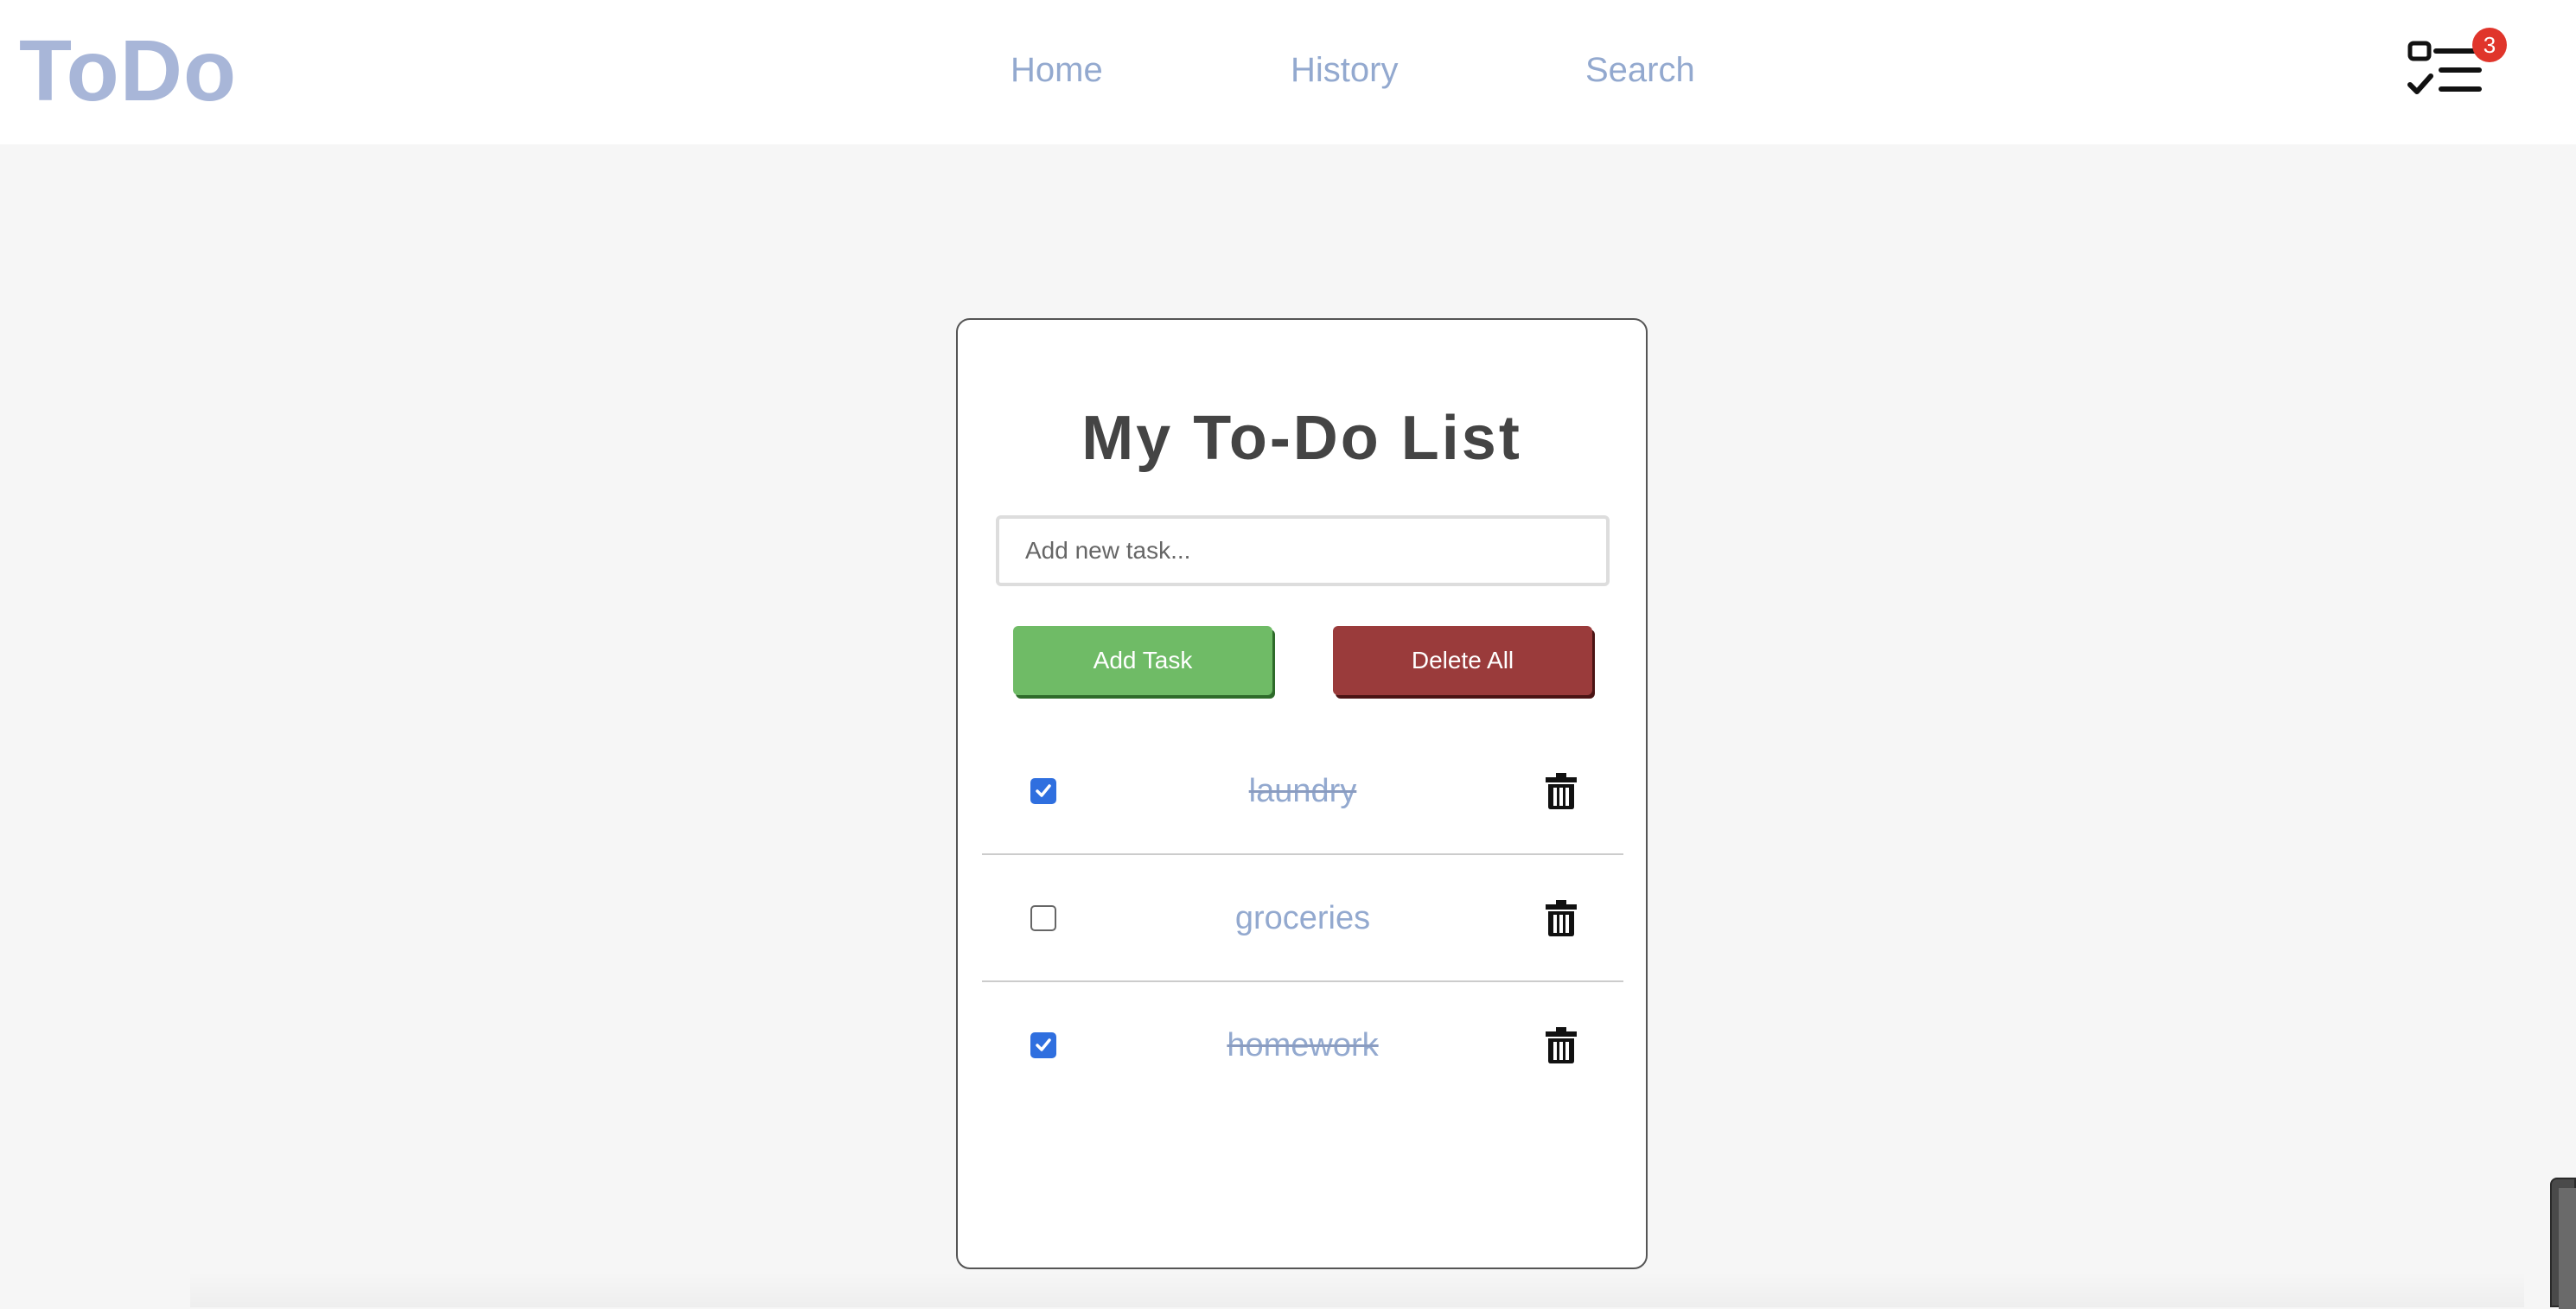 This screenshot has width=2576, height=1309. Describe the element at coordinates (2457, 66) in the screenshot. I see `tasks-menu-button: 3` at that location.